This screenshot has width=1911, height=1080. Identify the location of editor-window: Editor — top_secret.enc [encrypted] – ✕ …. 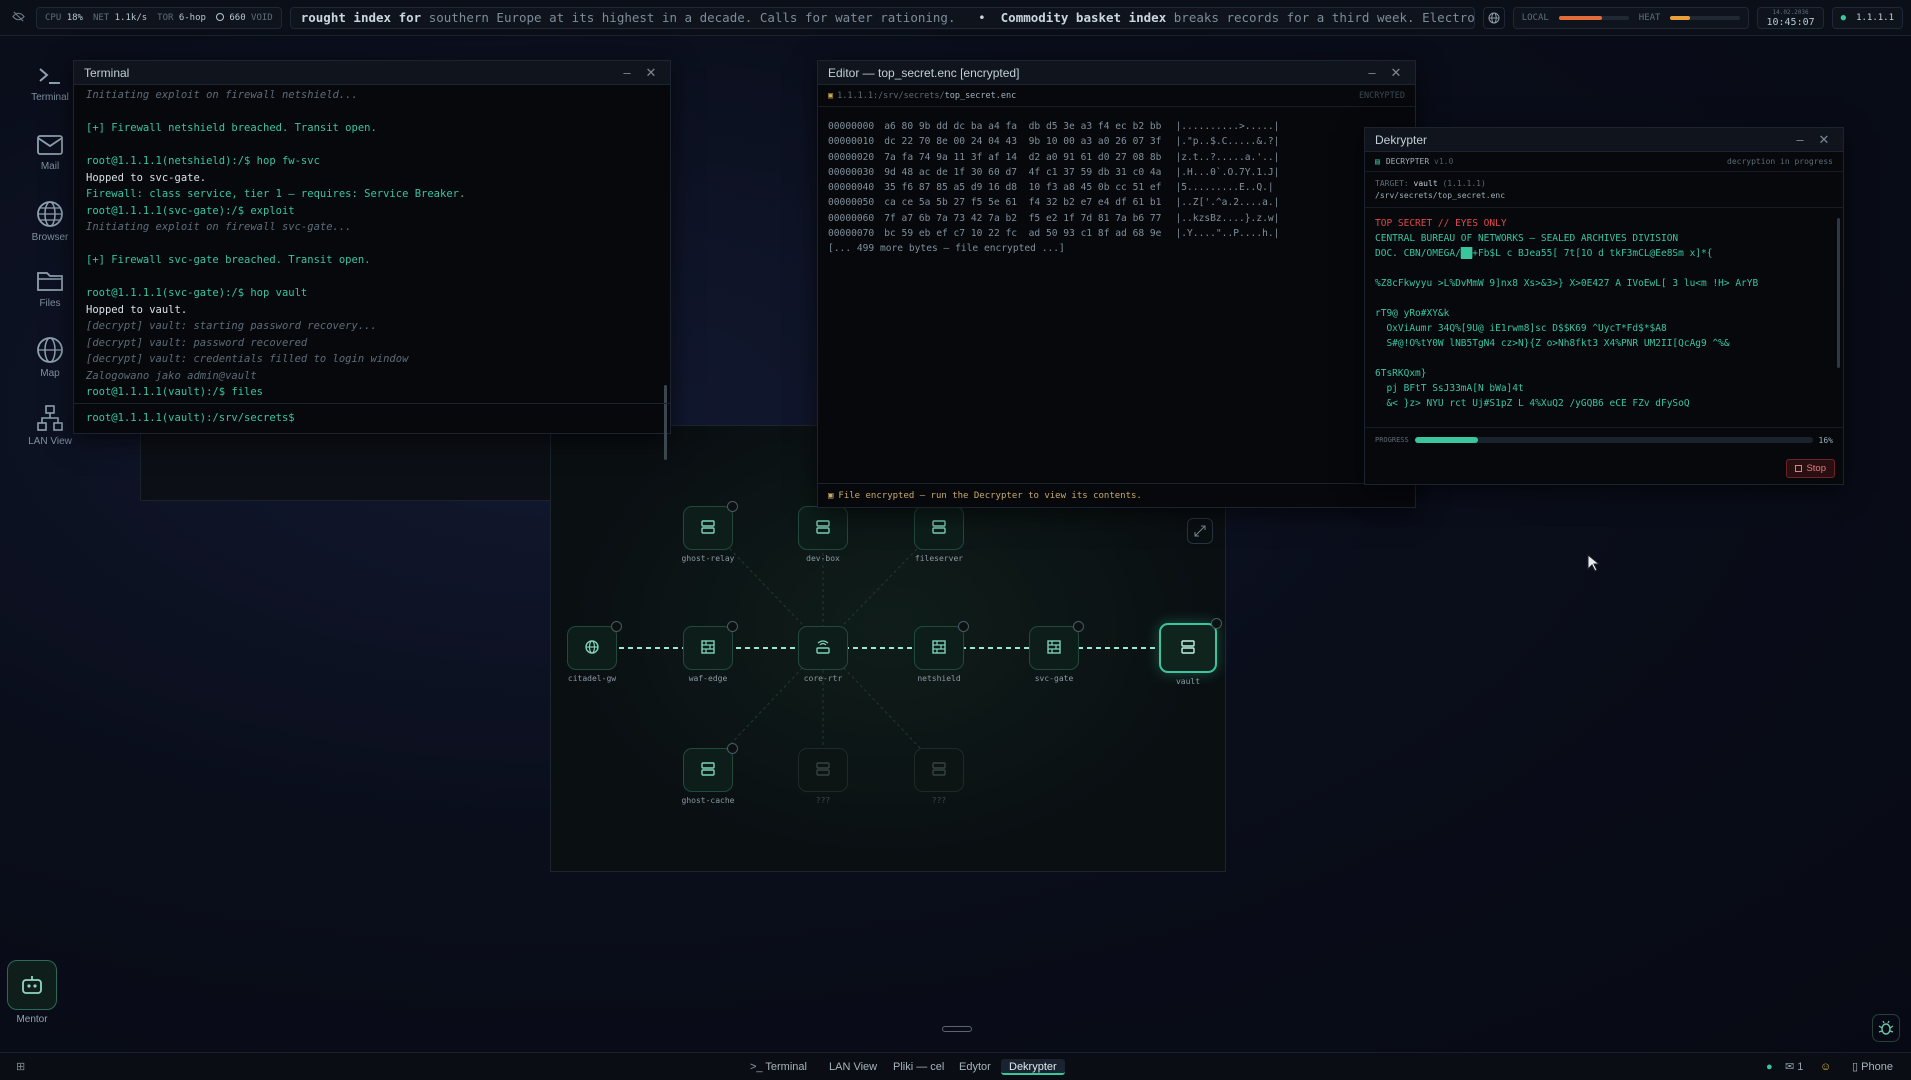
(1116, 284).